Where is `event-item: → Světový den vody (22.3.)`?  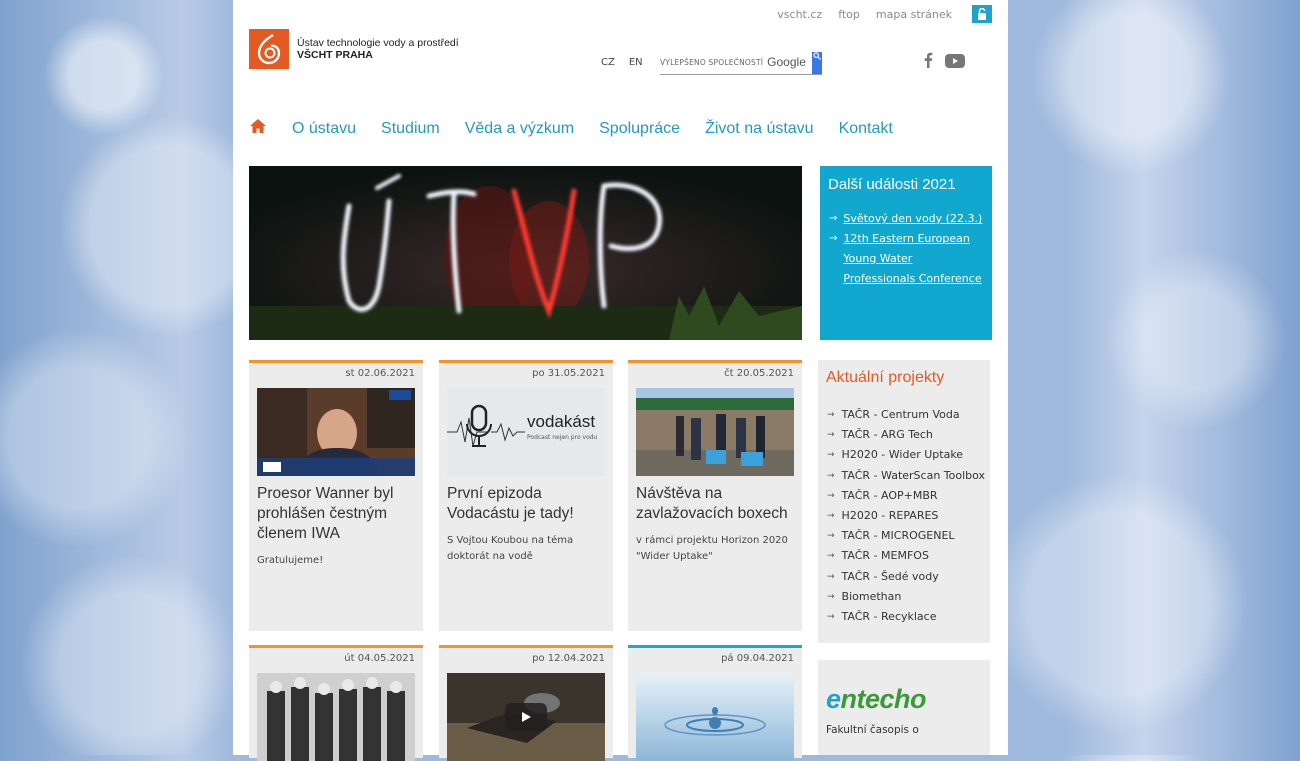
event-item: → Světový den vody (22.3.) is located at coordinates (906, 219).